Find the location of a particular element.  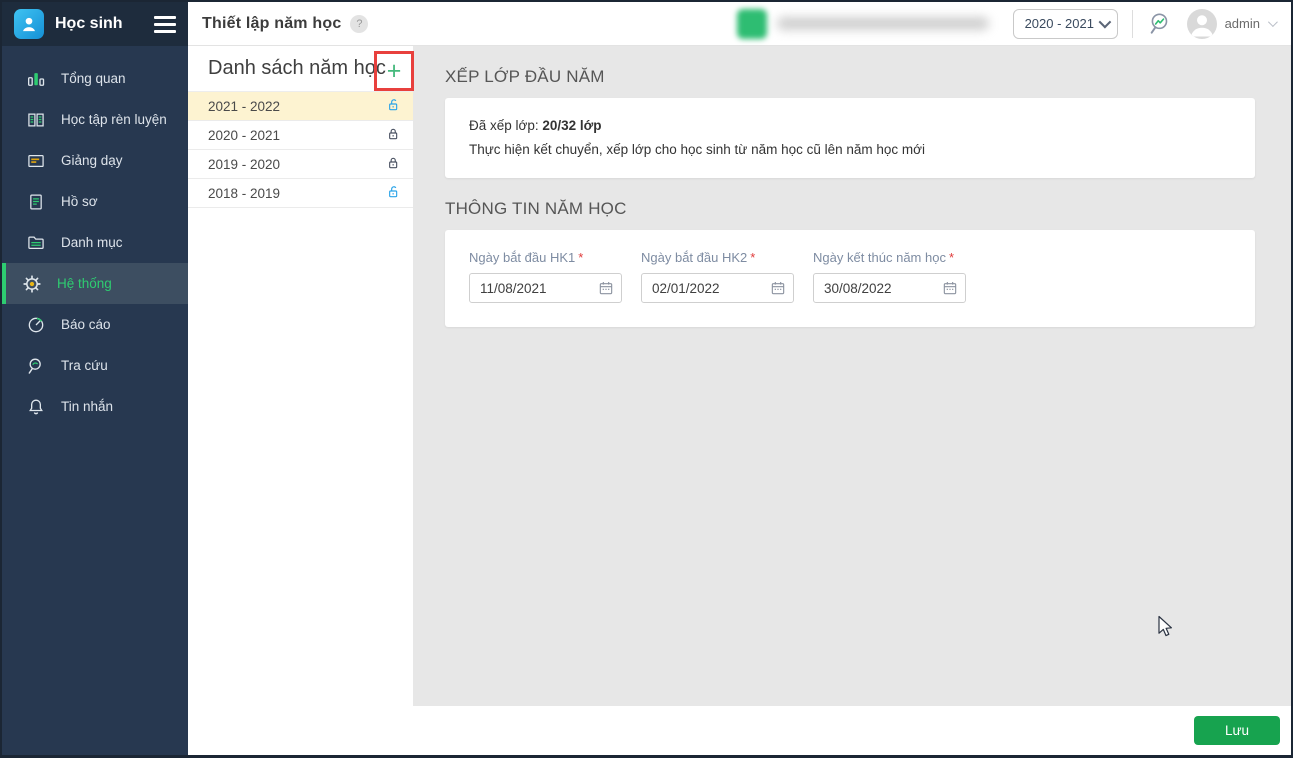

assigned-classes-value: 20/32 lớp is located at coordinates (572, 125).